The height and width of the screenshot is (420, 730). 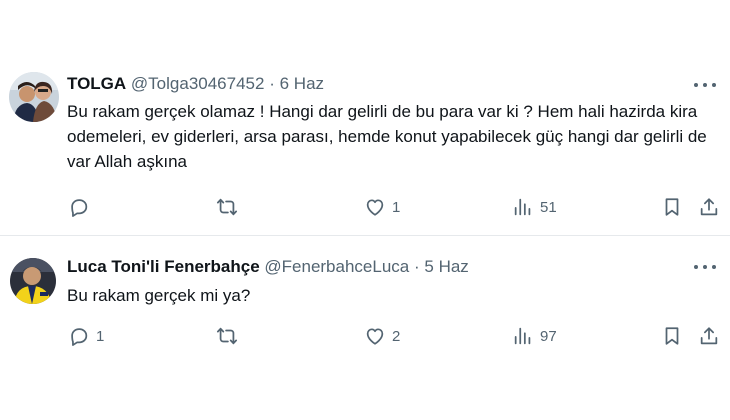 I want to click on tweet-header: TOLGA @Tolga30467452 · 6 Haz, so click(x=195, y=84).